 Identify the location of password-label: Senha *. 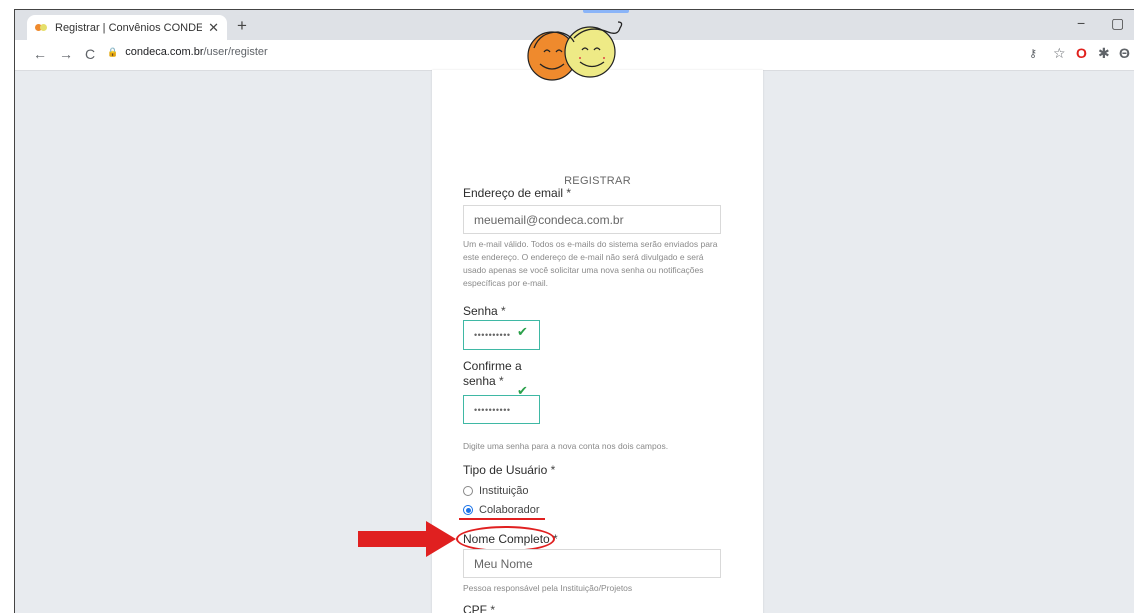
(484, 311).